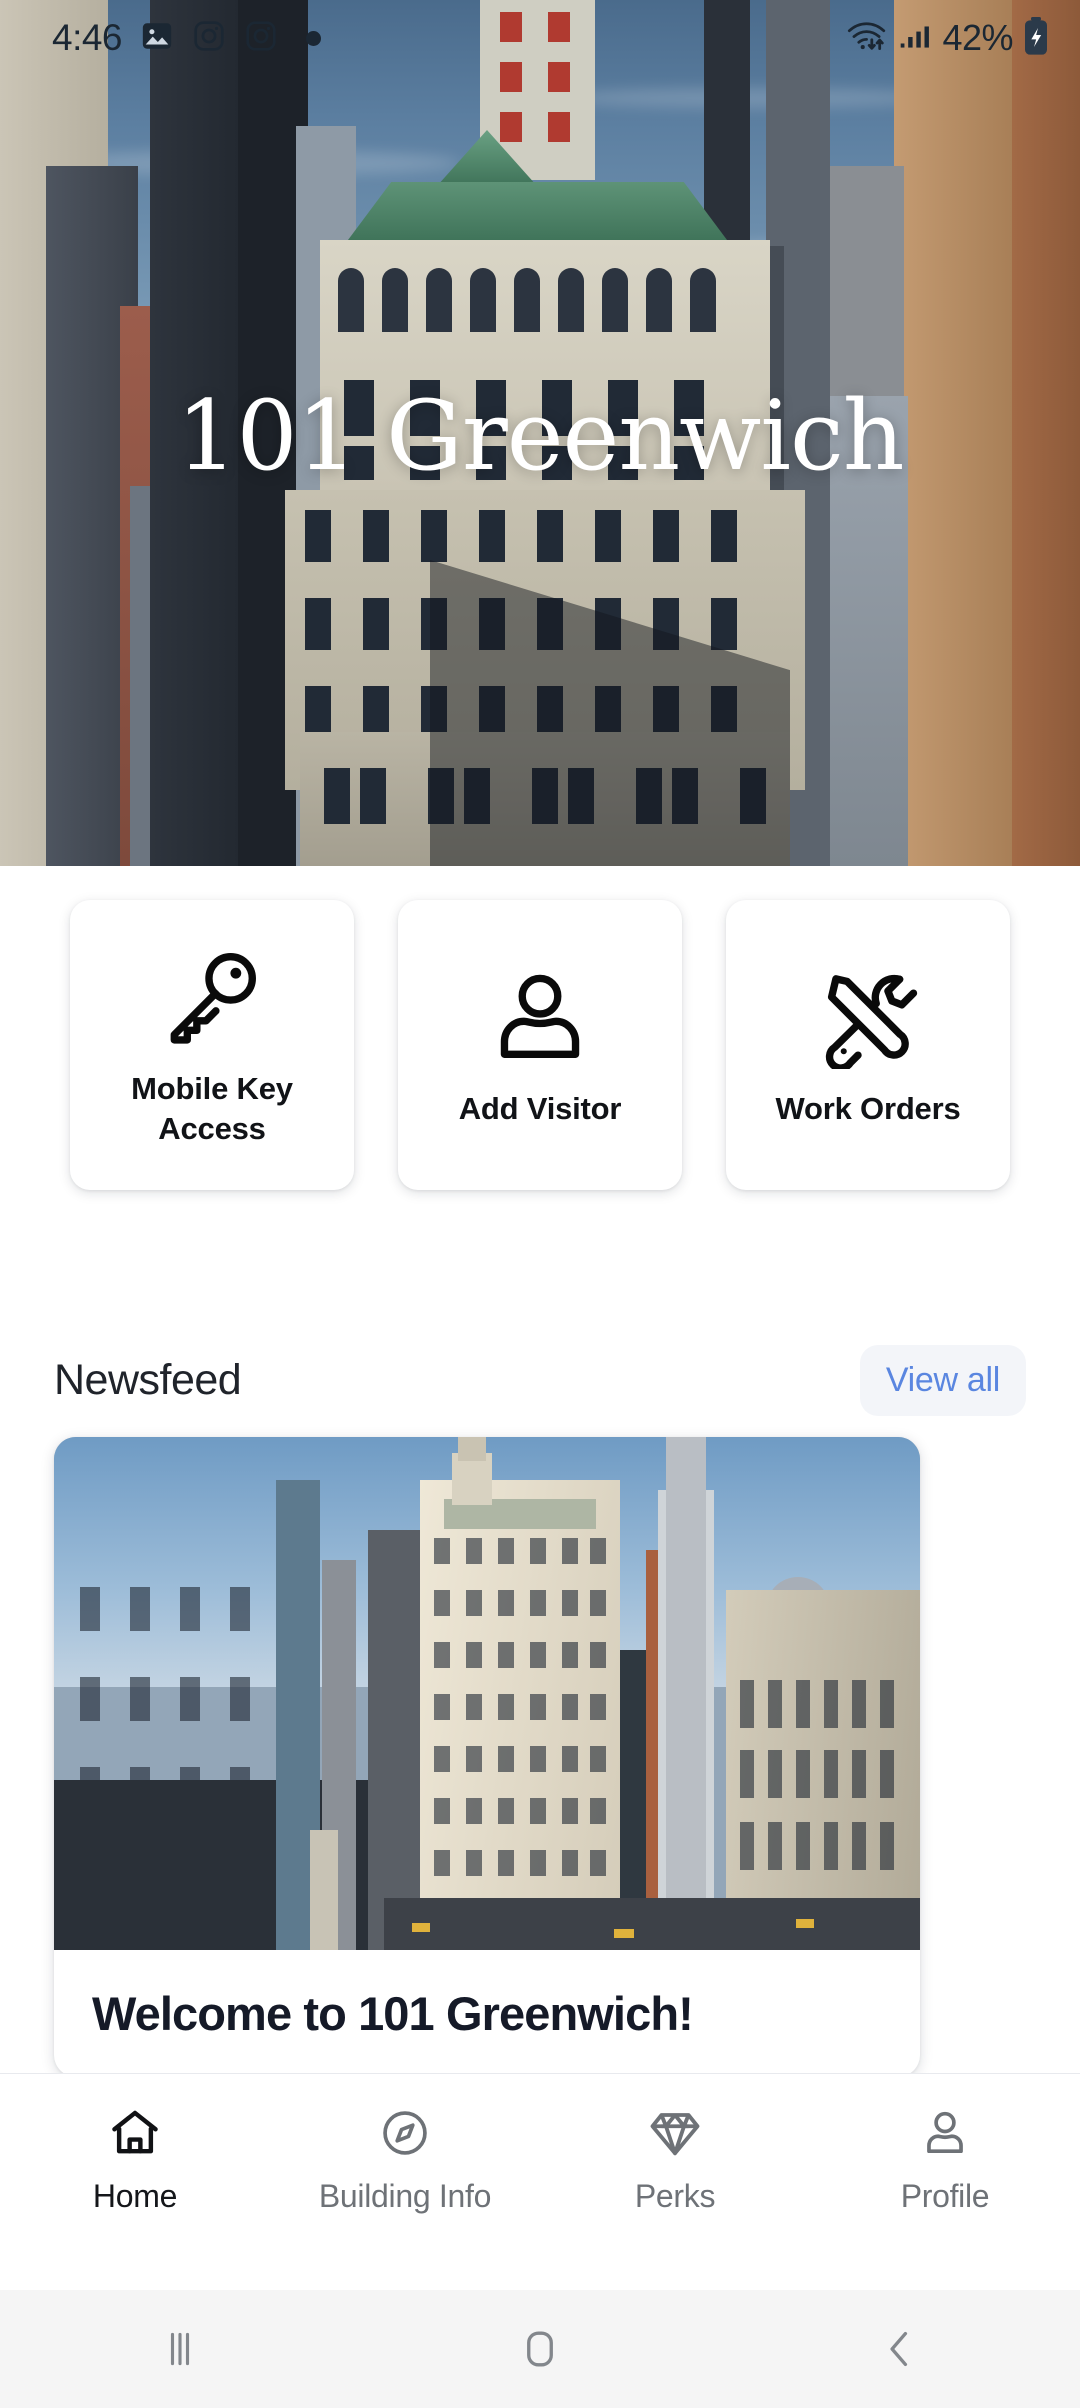 This screenshot has height=2408, width=1080. What do you see at coordinates (393, 2013) in the screenshot?
I see `newsfeed-card-title: Welcome to 101 Greenwich!` at bounding box center [393, 2013].